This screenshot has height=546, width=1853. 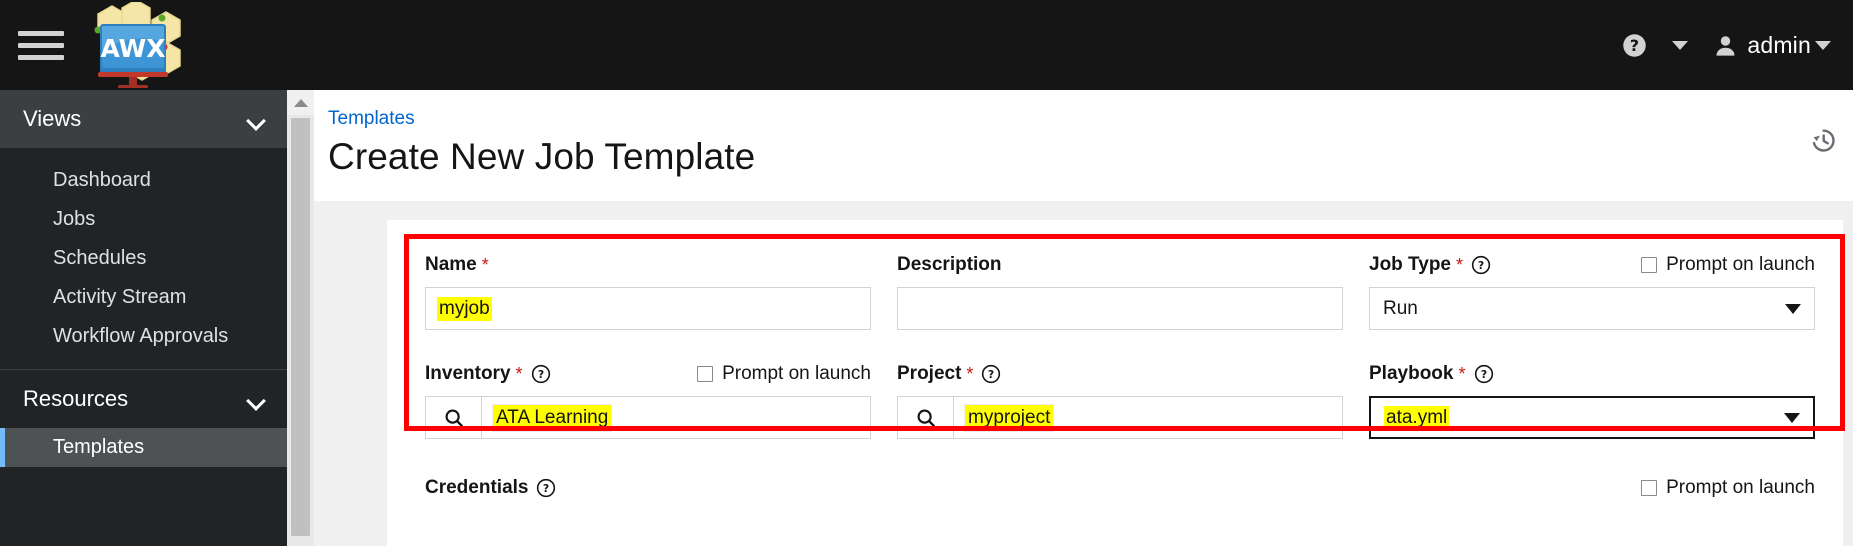 What do you see at coordinates (1592, 265) in the screenshot?
I see `field-job-type-label-row: Job Type * ? Prompt on launch` at bounding box center [1592, 265].